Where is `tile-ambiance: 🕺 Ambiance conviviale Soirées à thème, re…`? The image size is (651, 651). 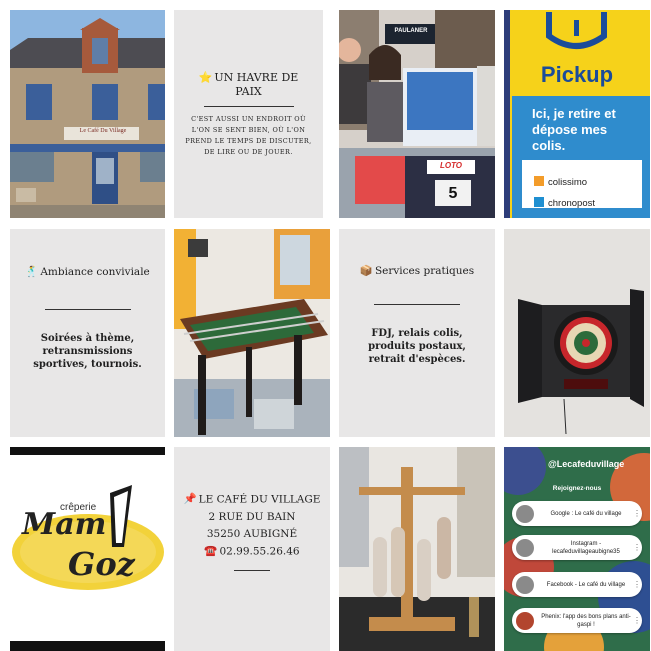 tile-ambiance: 🕺 Ambiance conviviale Soirées à thème, re… is located at coordinates (87, 333).